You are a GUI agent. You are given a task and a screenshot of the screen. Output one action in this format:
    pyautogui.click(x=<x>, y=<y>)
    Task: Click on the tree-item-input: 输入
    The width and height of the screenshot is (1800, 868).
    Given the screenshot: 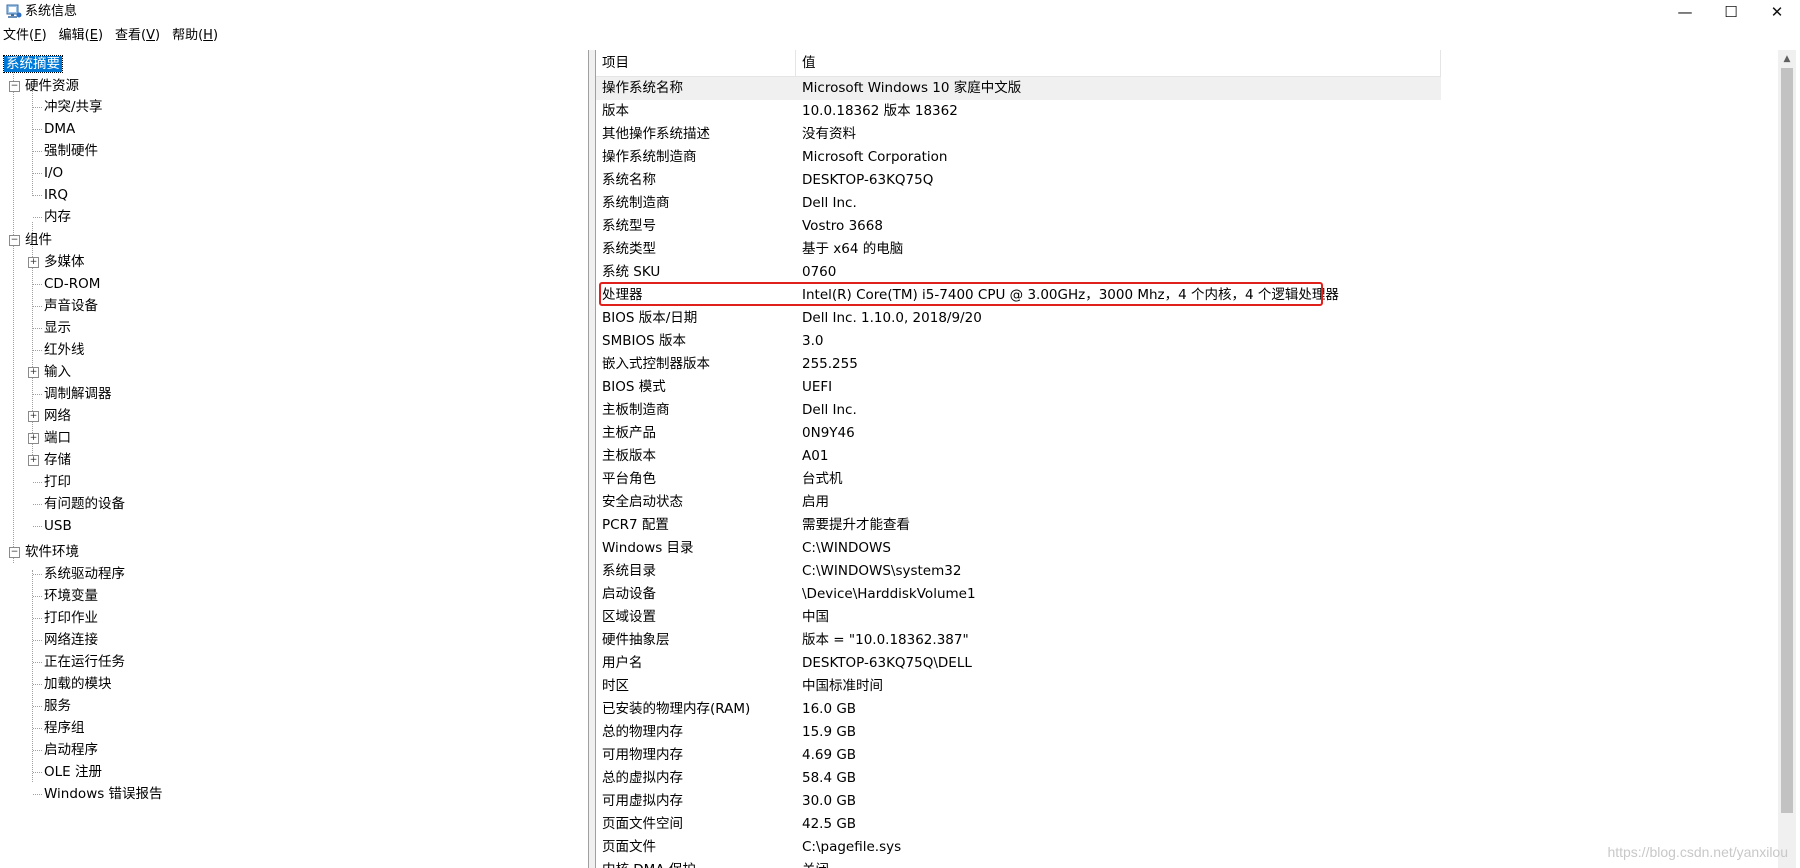 What is the action you would take?
    pyautogui.click(x=57, y=372)
    